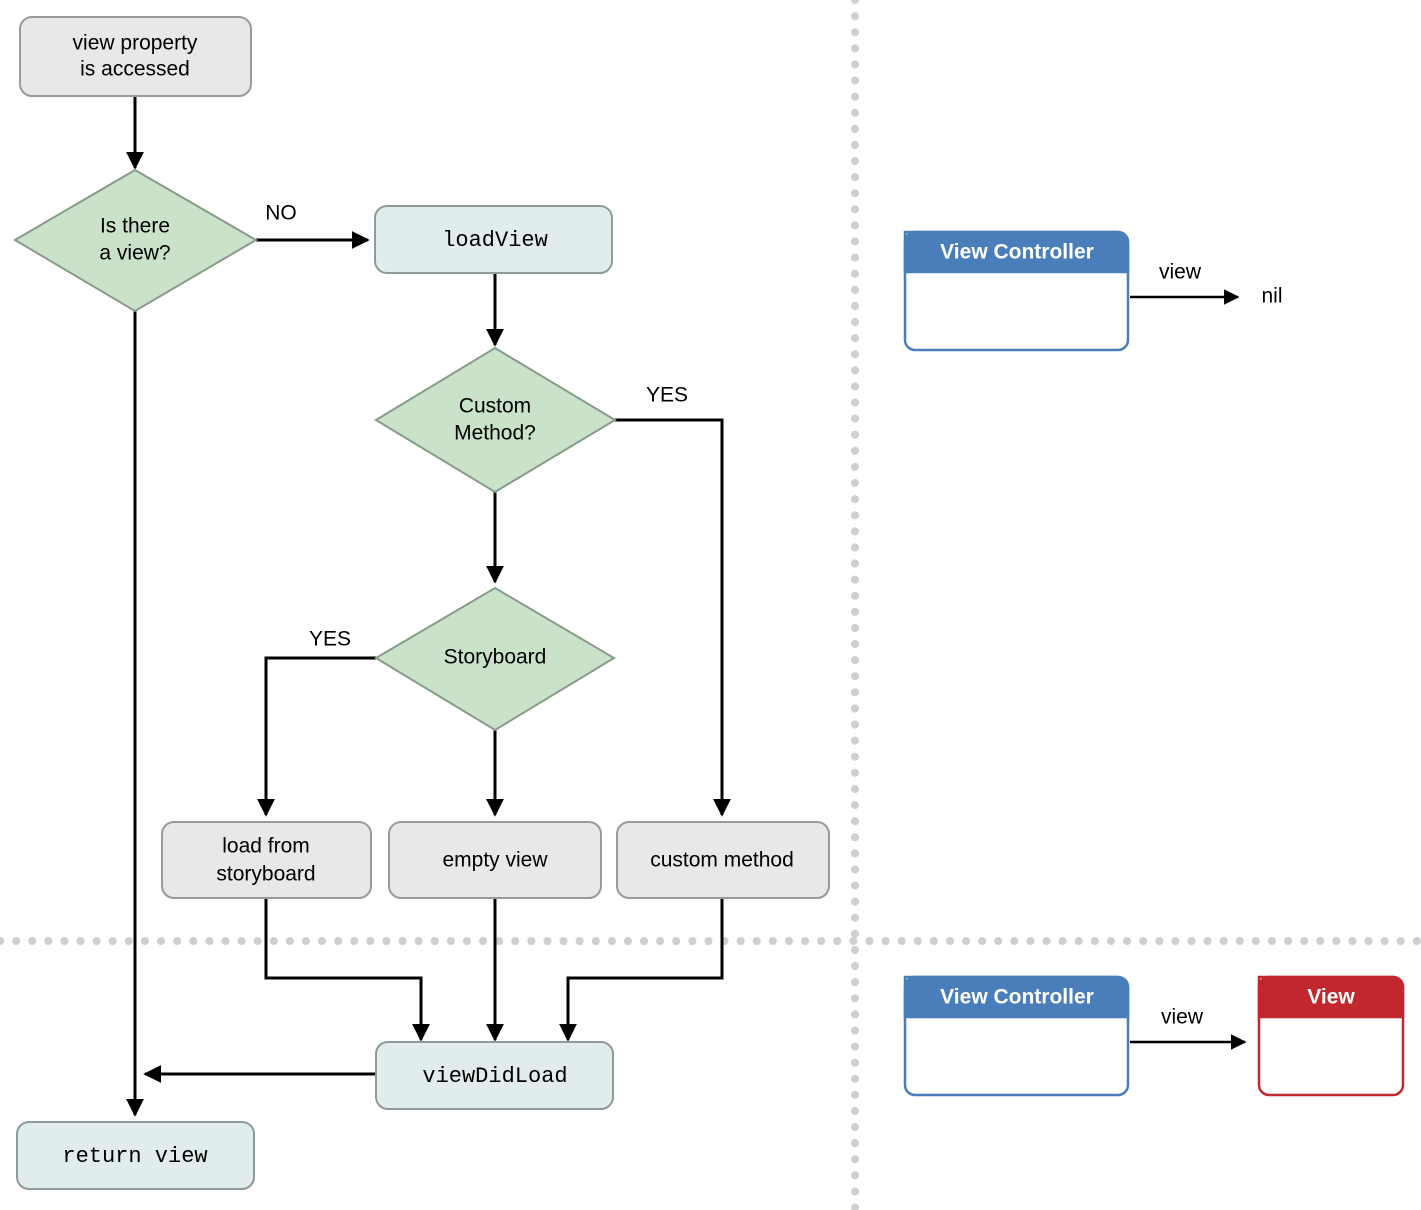 The image size is (1421, 1210). What do you see at coordinates (134, 253) in the screenshot?
I see `node-label-line2: a view?` at bounding box center [134, 253].